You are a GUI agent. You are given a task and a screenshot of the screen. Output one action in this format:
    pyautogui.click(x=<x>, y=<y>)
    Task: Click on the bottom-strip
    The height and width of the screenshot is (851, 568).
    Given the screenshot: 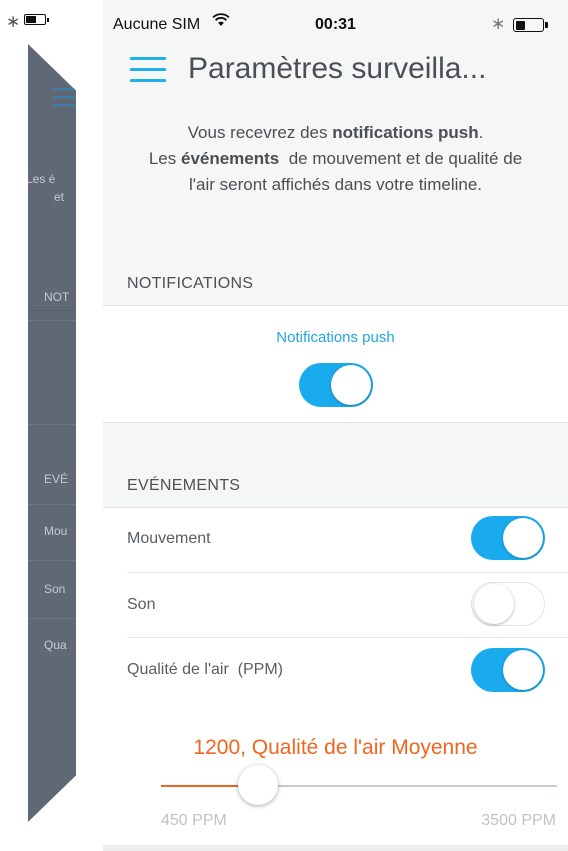 What is the action you would take?
    pyautogui.click(x=335, y=848)
    